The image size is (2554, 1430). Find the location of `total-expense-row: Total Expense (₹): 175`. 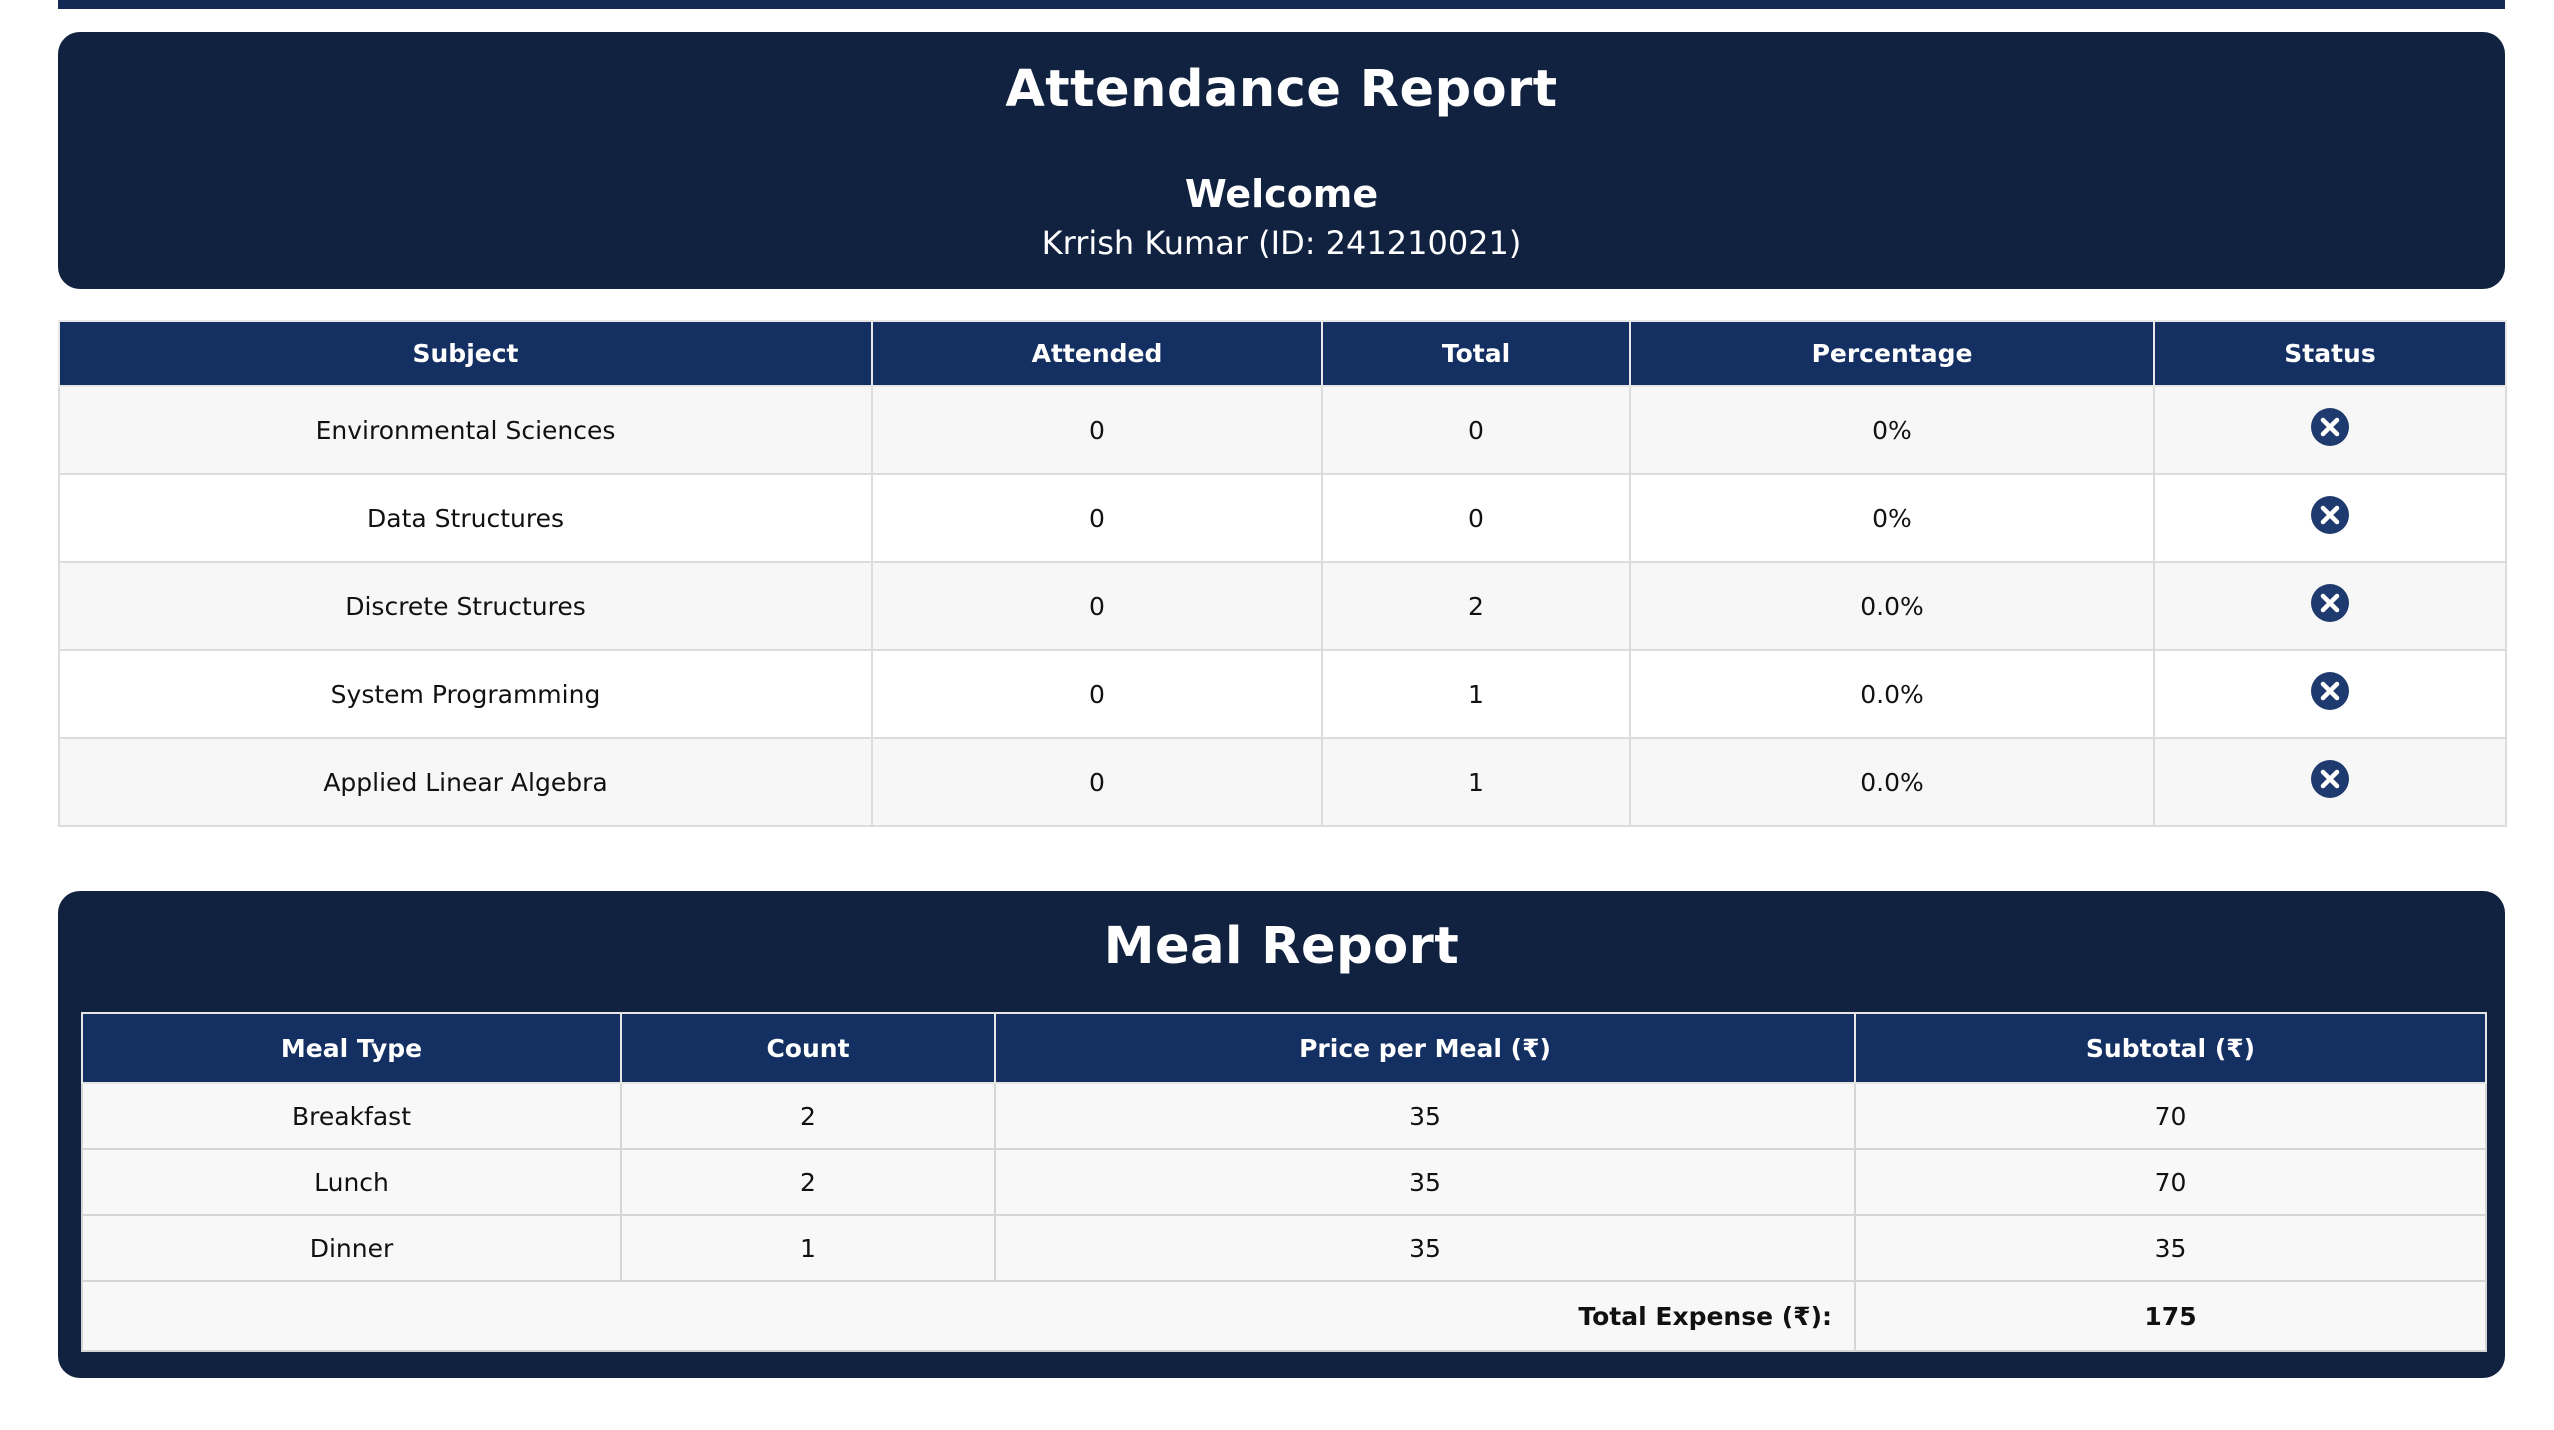

total-expense-row: Total Expense (₹): 175 is located at coordinates (1284, 1316).